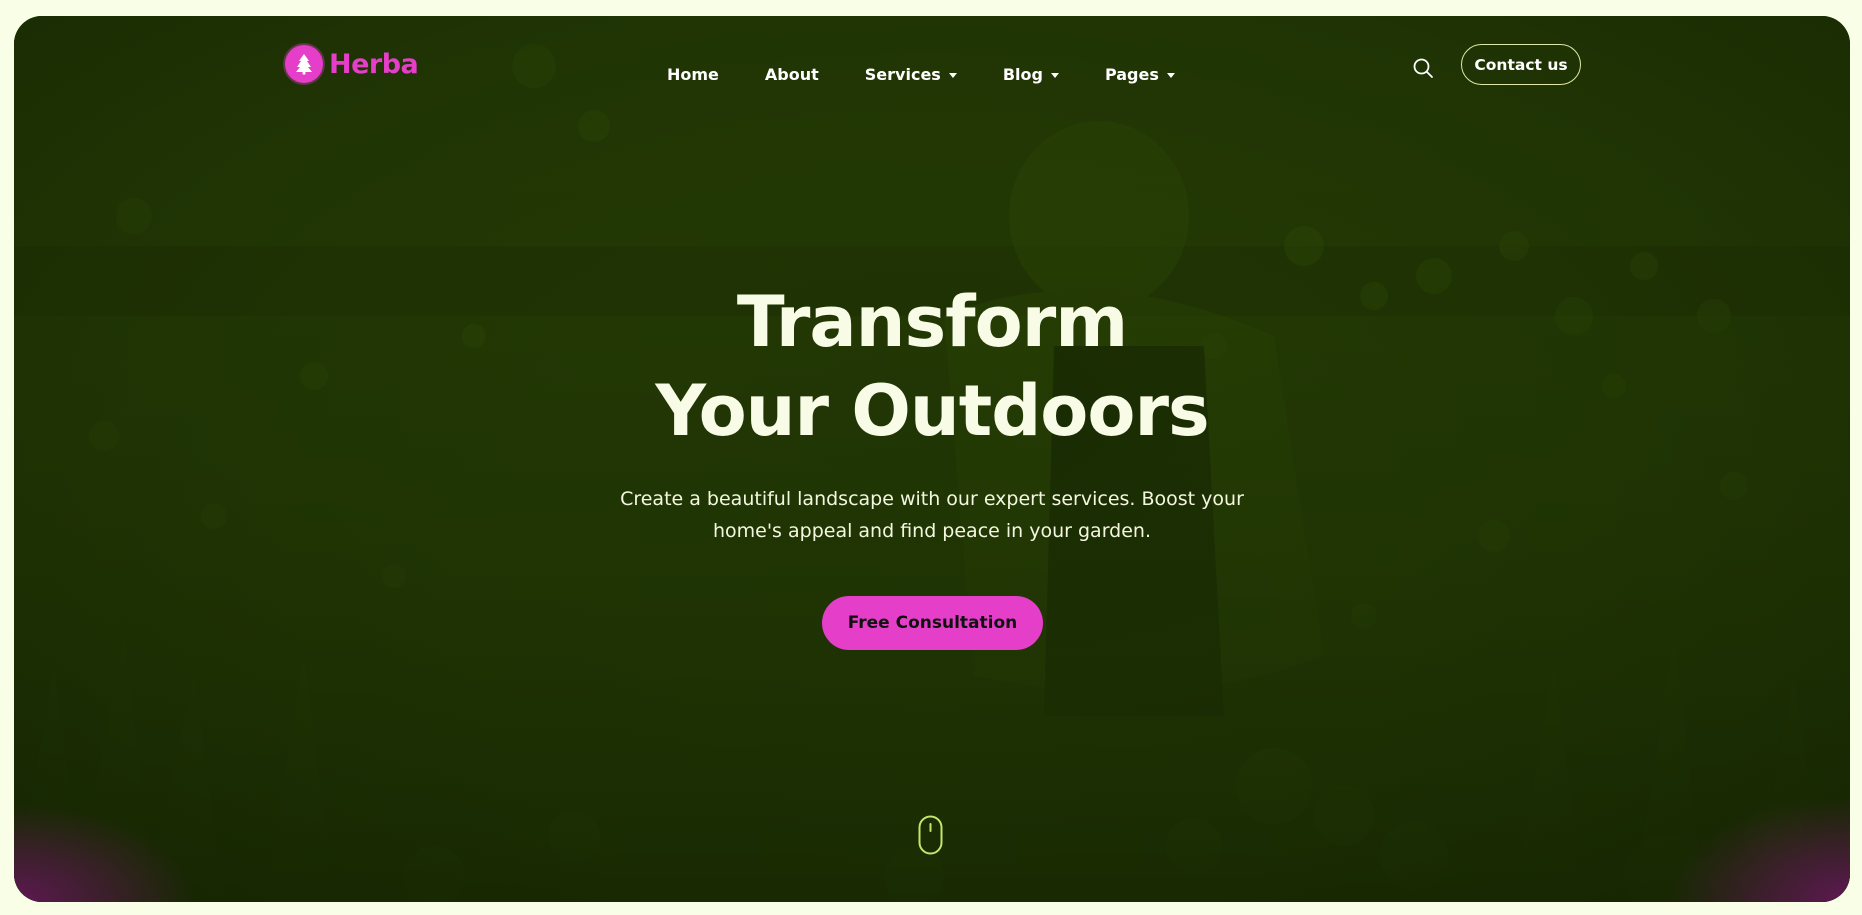 The height and width of the screenshot is (915, 1862). What do you see at coordinates (374, 64) in the screenshot?
I see `brand-name: Herba` at bounding box center [374, 64].